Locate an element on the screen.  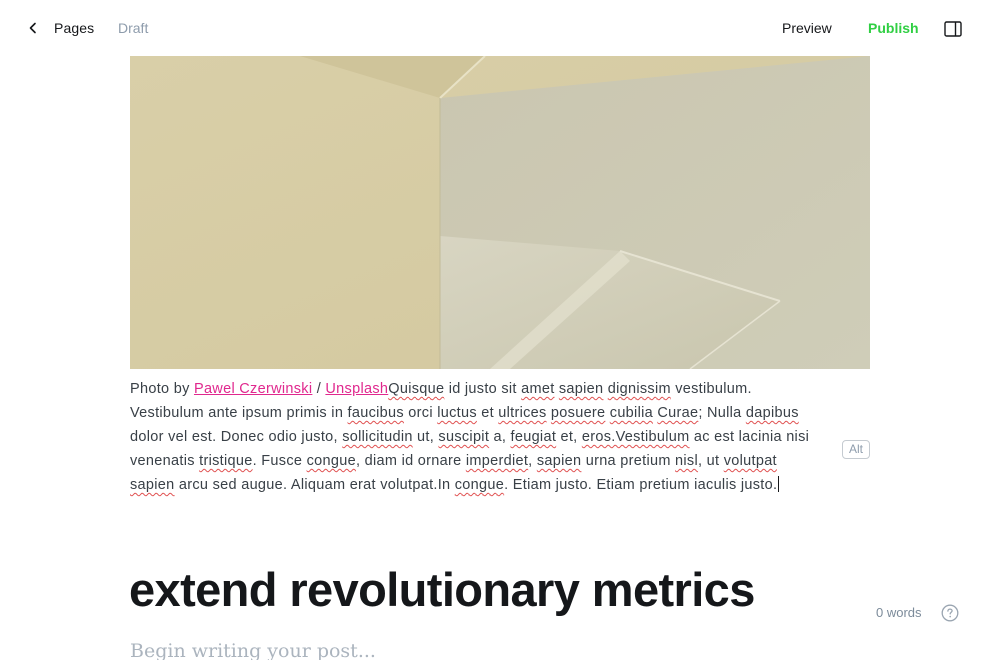
misspelled-word: faucibus is located at coordinates (375, 413).